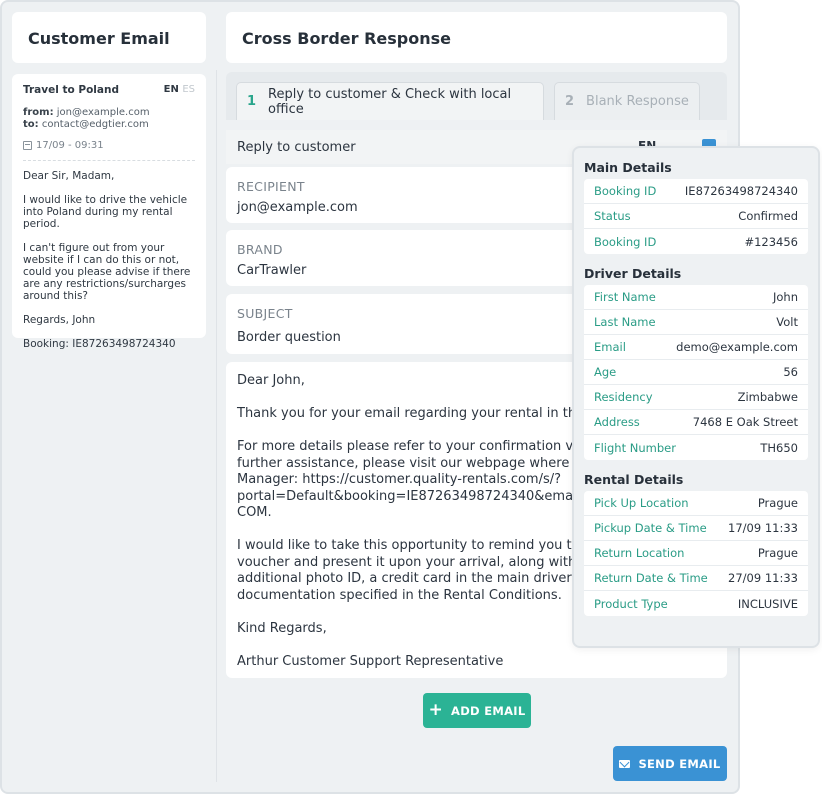  Describe the element at coordinates (99, 344) in the screenshot. I see `email-paragraph: Booking: IE87263498724340` at that location.